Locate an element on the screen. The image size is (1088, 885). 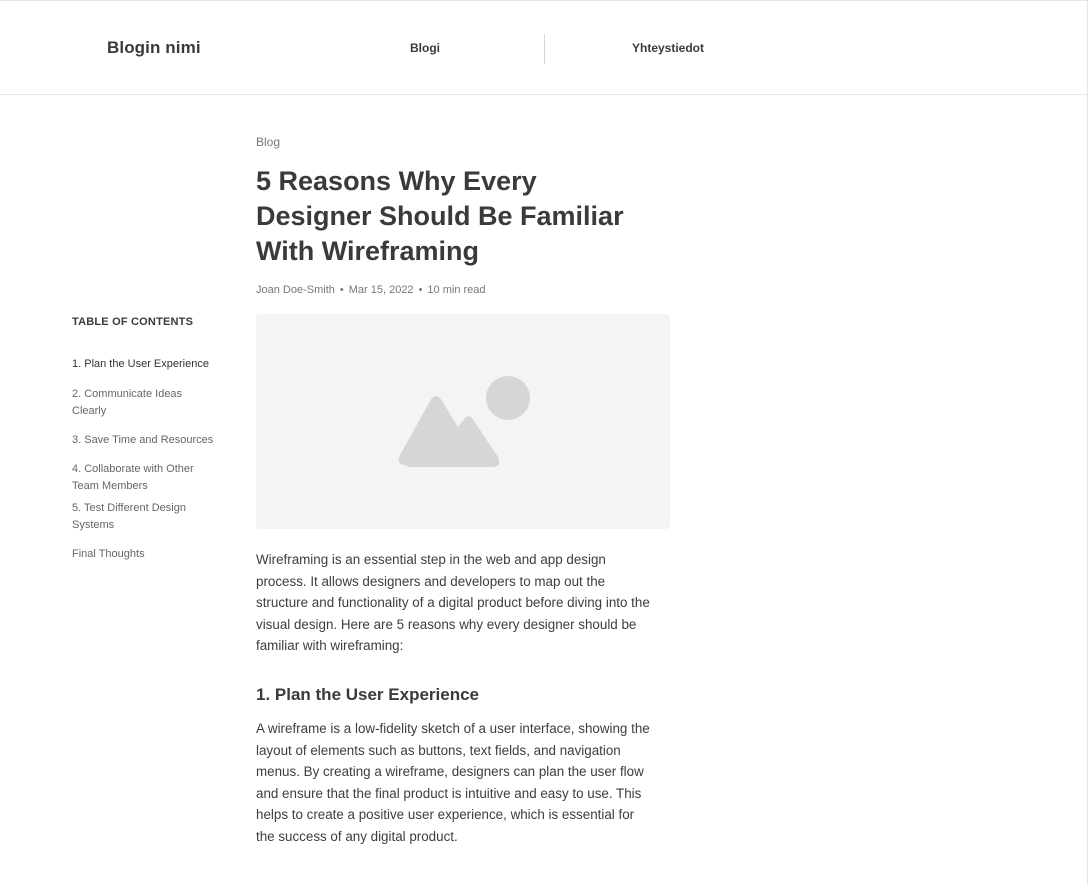
hero-image-placeholder is located at coordinates (463, 421).